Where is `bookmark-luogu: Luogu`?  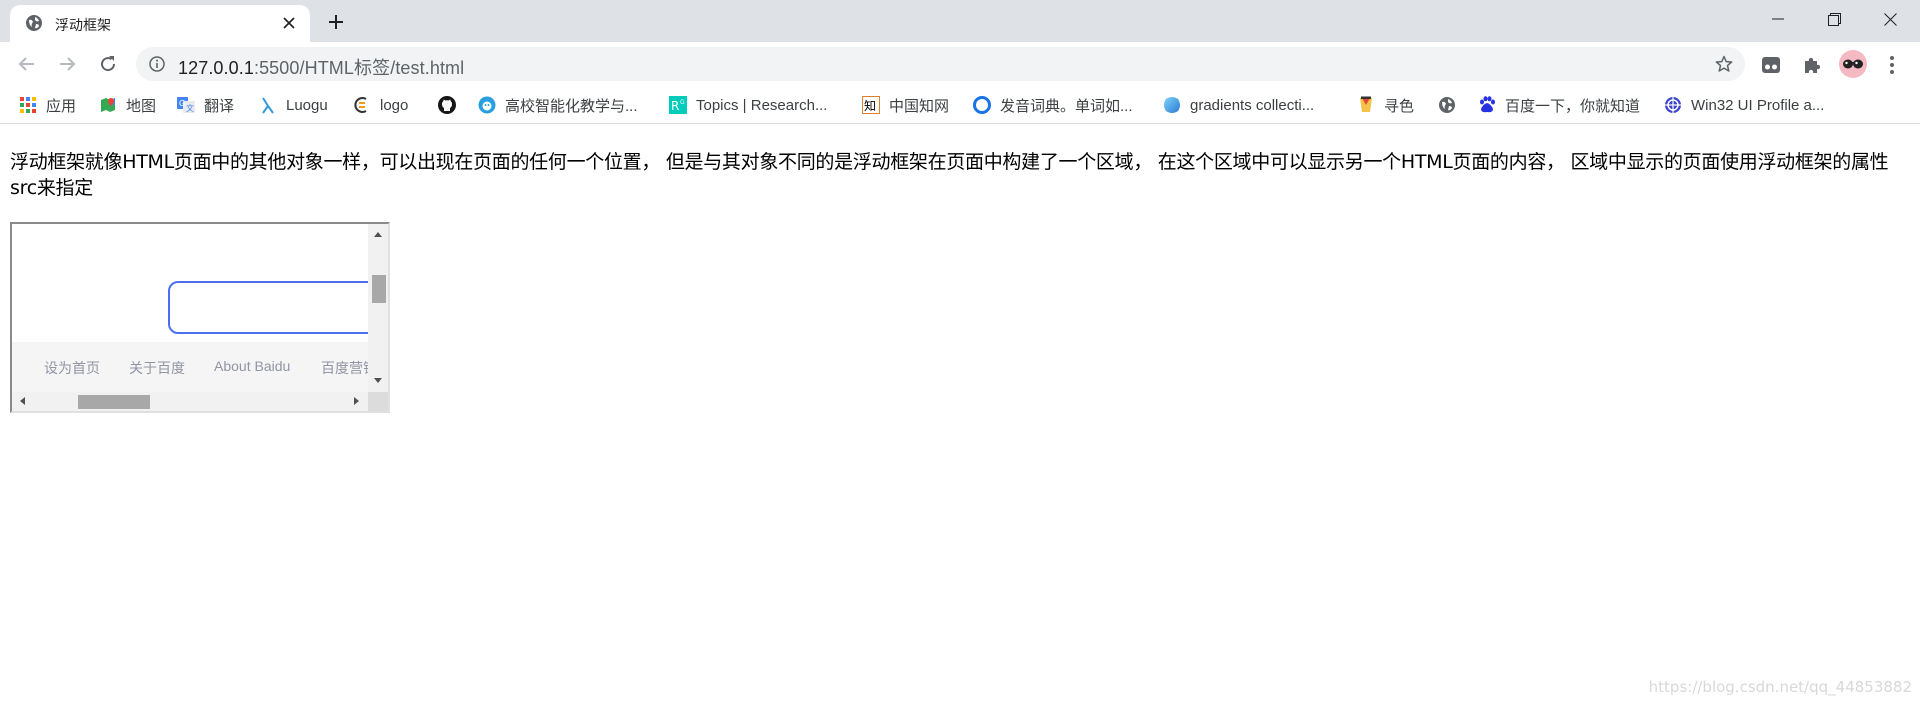
bookmark-luogu: Luogu is located at coordinates (293, 105).